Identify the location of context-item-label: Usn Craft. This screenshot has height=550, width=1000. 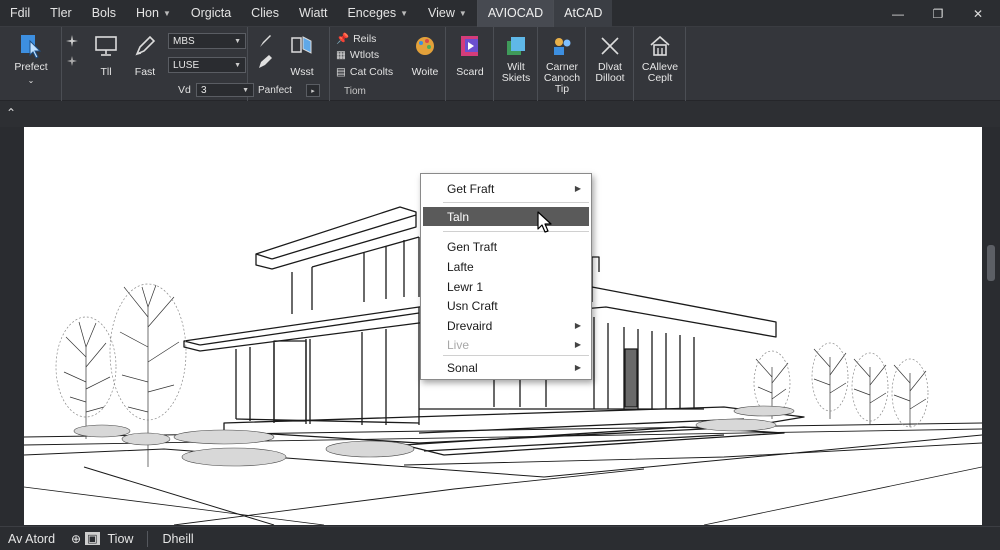
(472, 305).